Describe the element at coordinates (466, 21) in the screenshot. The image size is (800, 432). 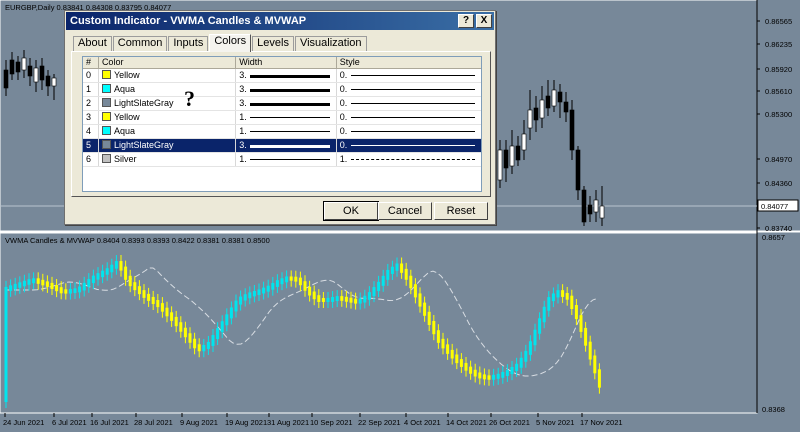
I see `help-button: ?` at that location.